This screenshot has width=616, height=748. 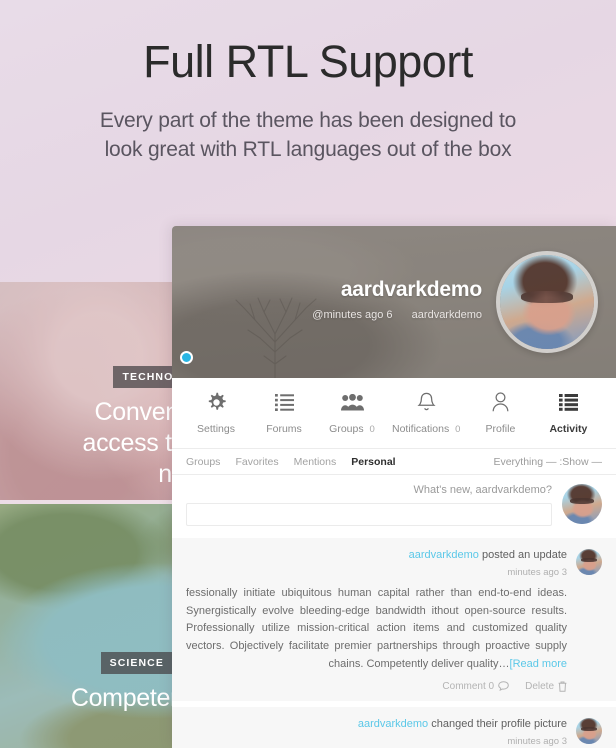 What do you see at coordinates (352, 429) in the screenshot?
I see `nav-label-groups: 0 Groups` at bounding box center [352, 429].